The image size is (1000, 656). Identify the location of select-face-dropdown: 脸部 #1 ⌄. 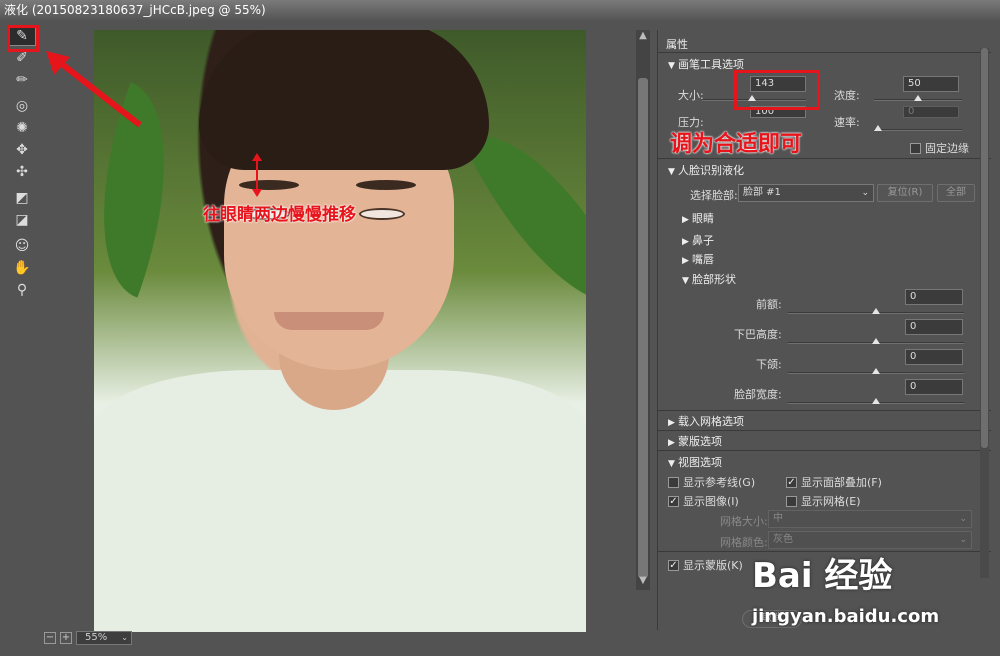
(806, 193).